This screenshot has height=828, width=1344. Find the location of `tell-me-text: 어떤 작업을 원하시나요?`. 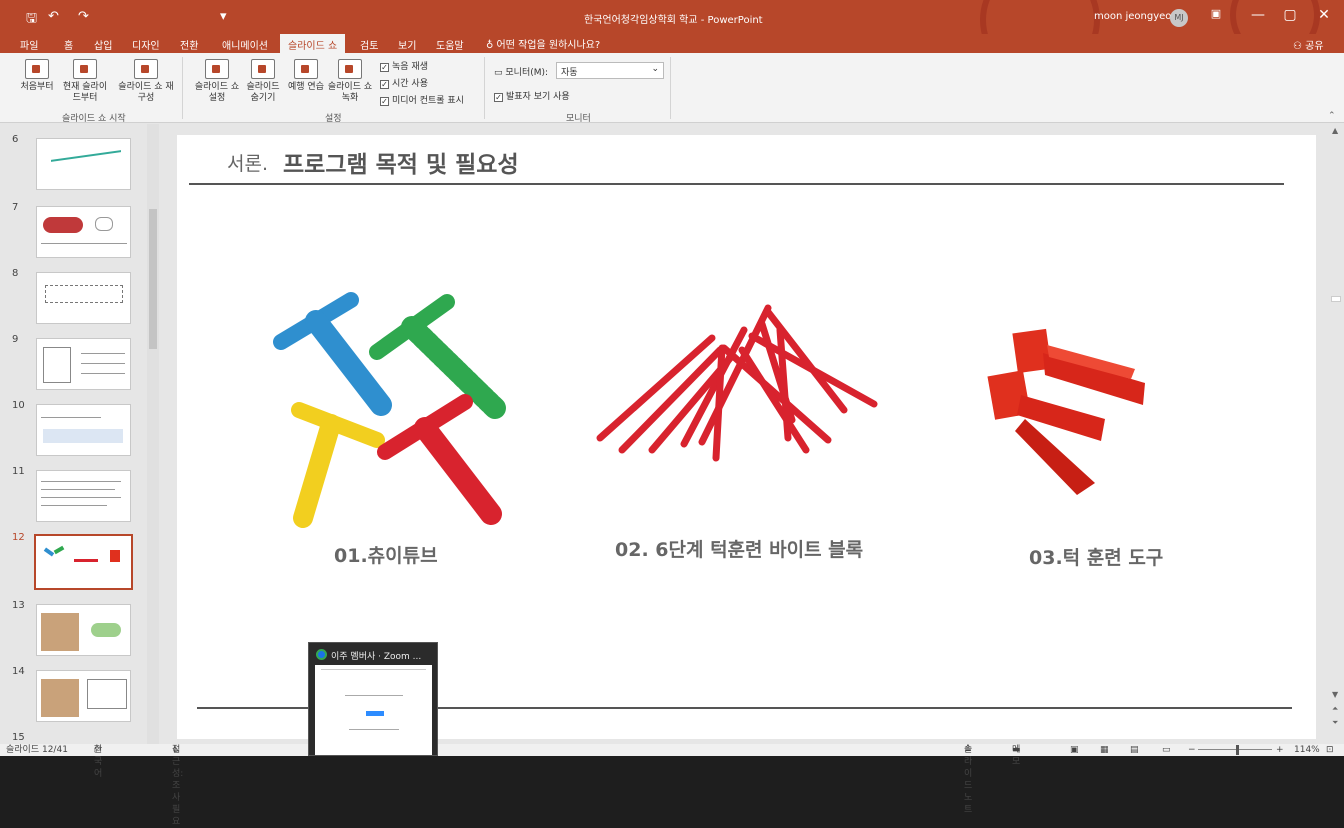

tell-me-text: 어떤 작업을 원하시나요? is located at coordinates (548, 45).